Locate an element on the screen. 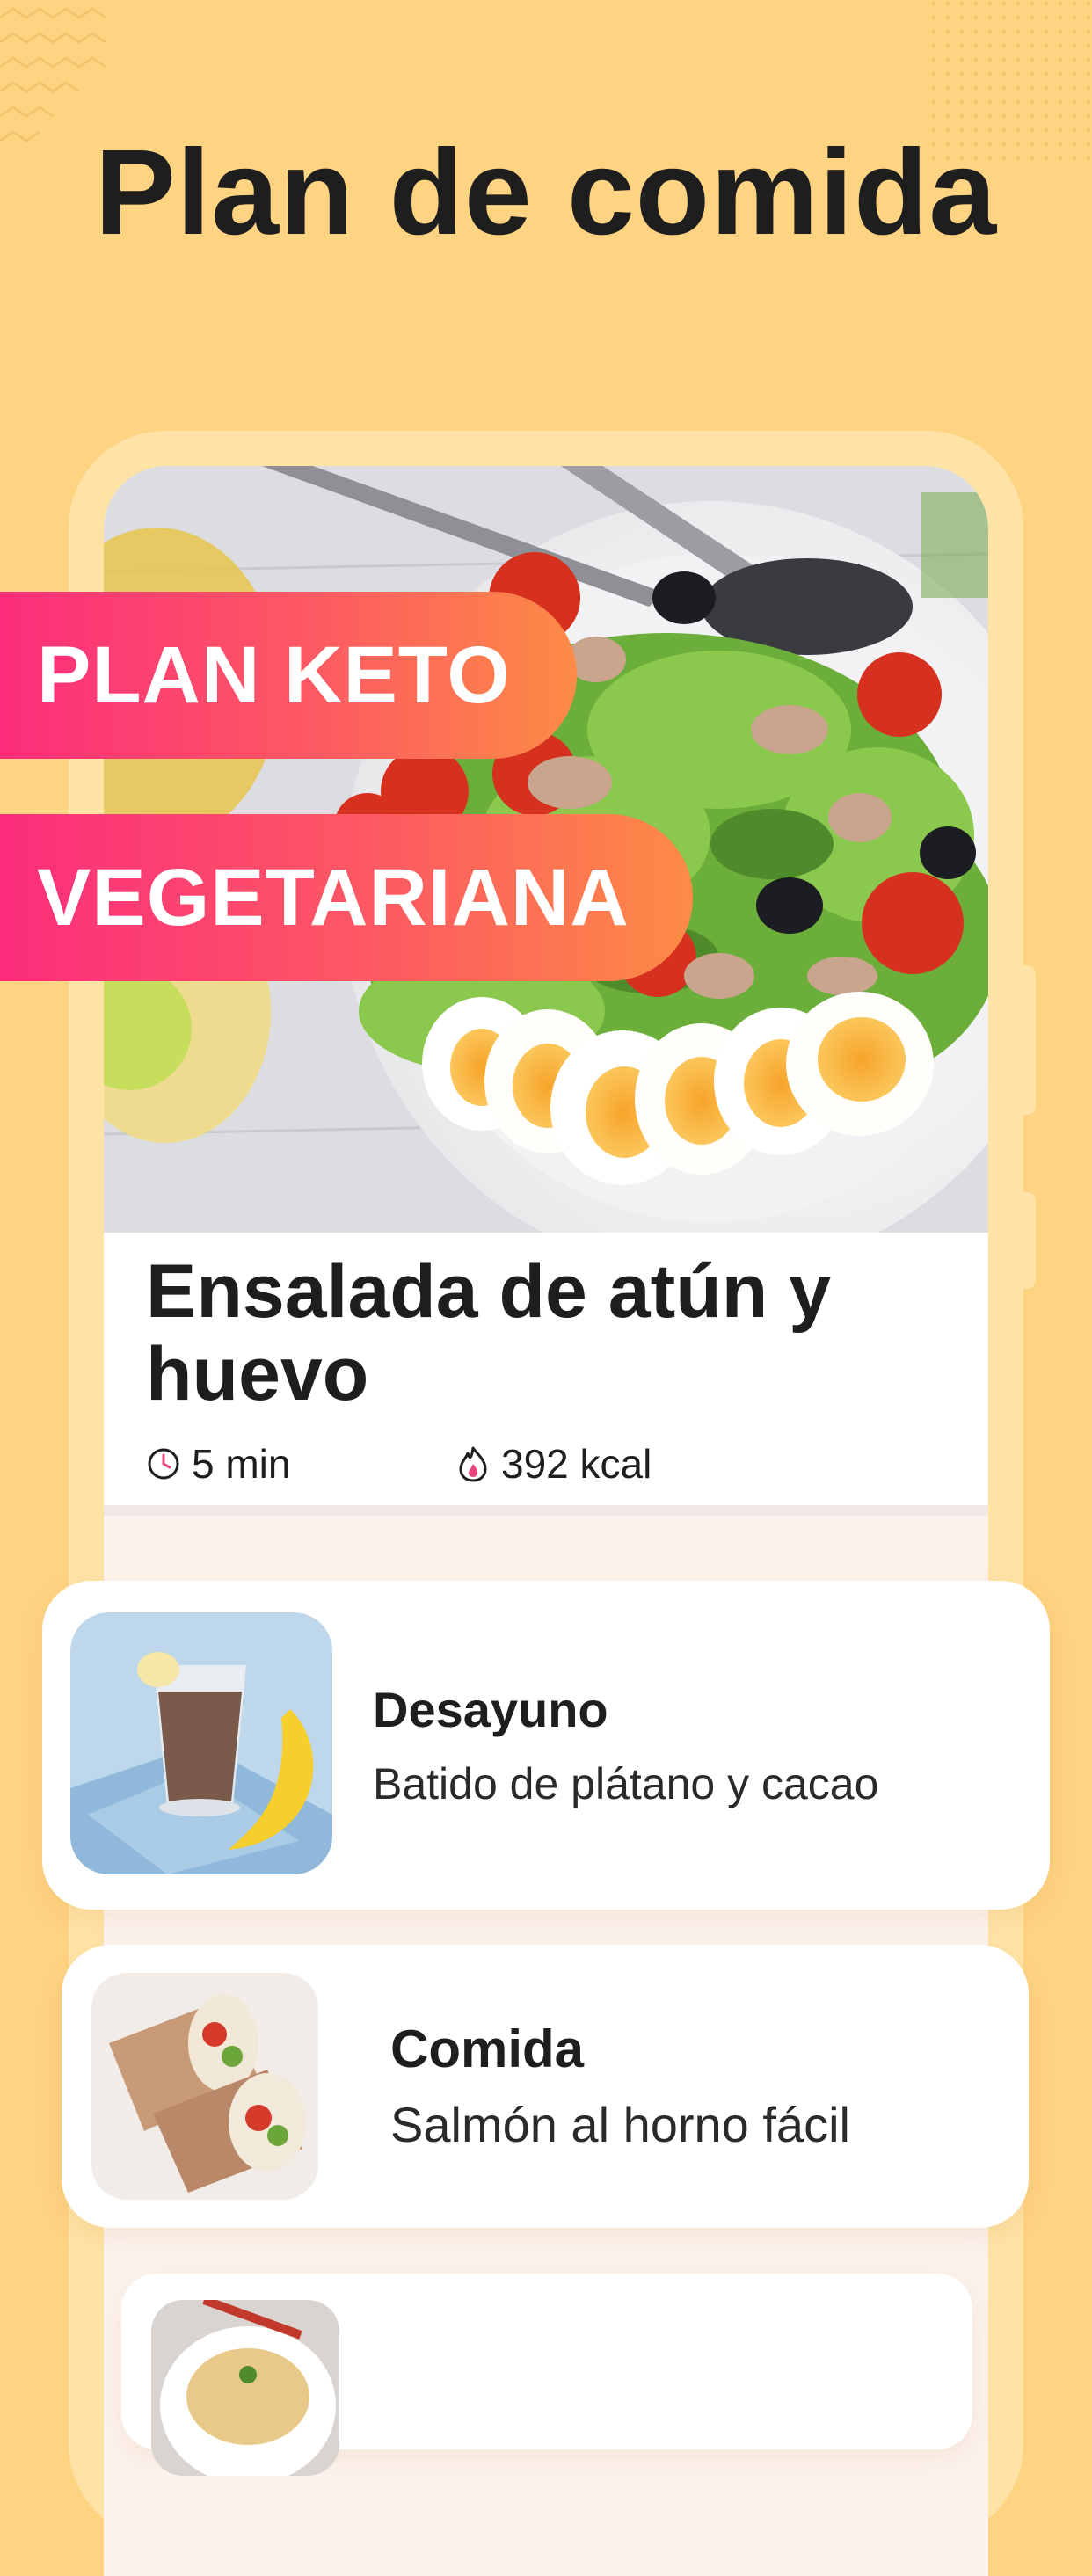 This screenshot has height=2576, width=1092. meal-name: Salmón al horno fácil is located at coordinates (620, 2124).